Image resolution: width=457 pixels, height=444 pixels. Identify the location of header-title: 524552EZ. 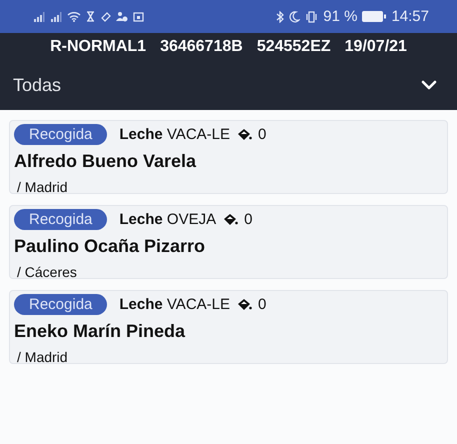
(293, 47).